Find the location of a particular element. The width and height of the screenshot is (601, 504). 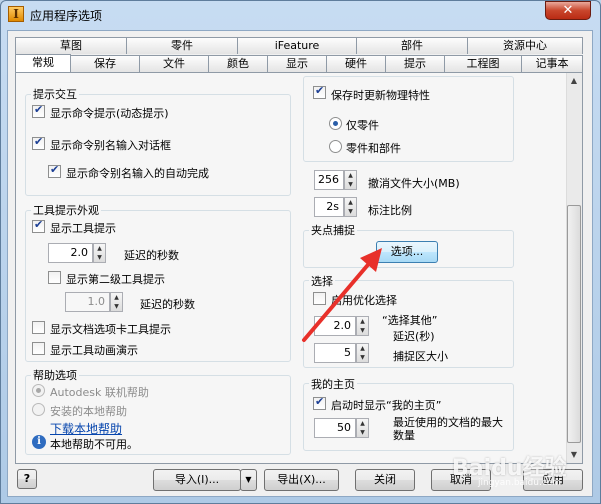

show-command-prompts-checkbox is located at coordinates (38, 110).